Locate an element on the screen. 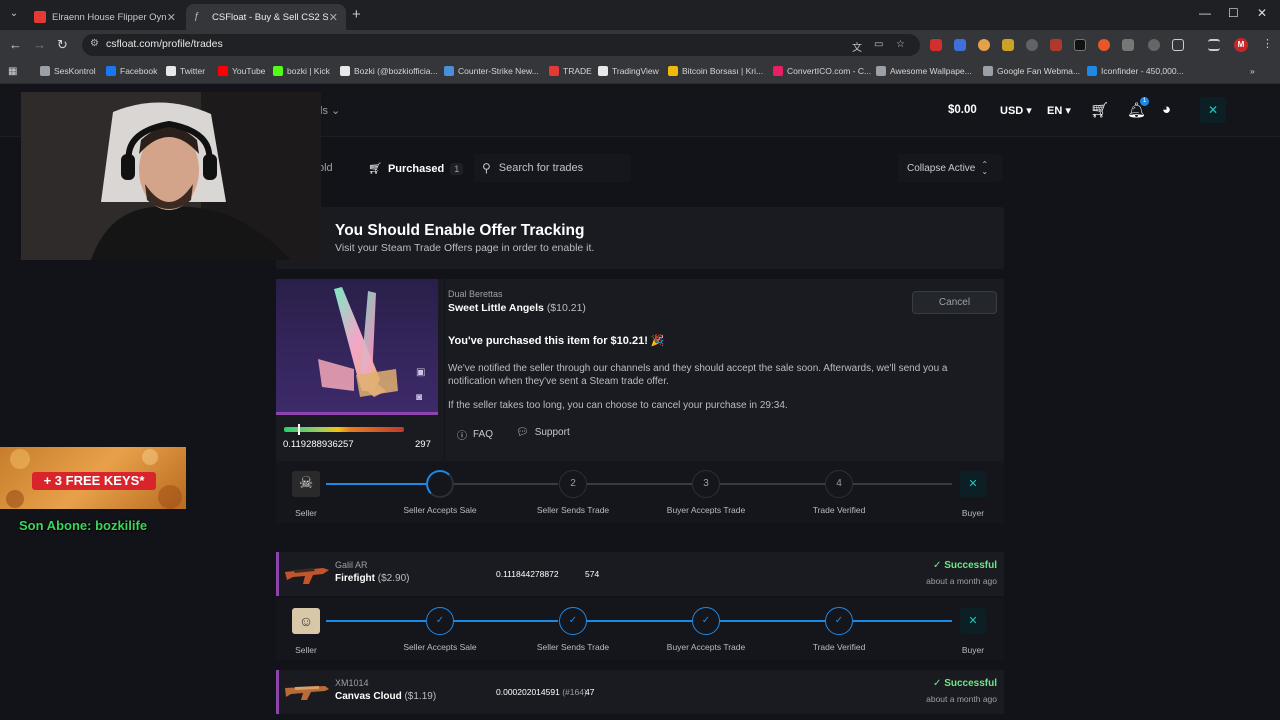 This screenshot has width=1280, height=720. bookmark-item: TRADE is located at coordinates (570, 71).